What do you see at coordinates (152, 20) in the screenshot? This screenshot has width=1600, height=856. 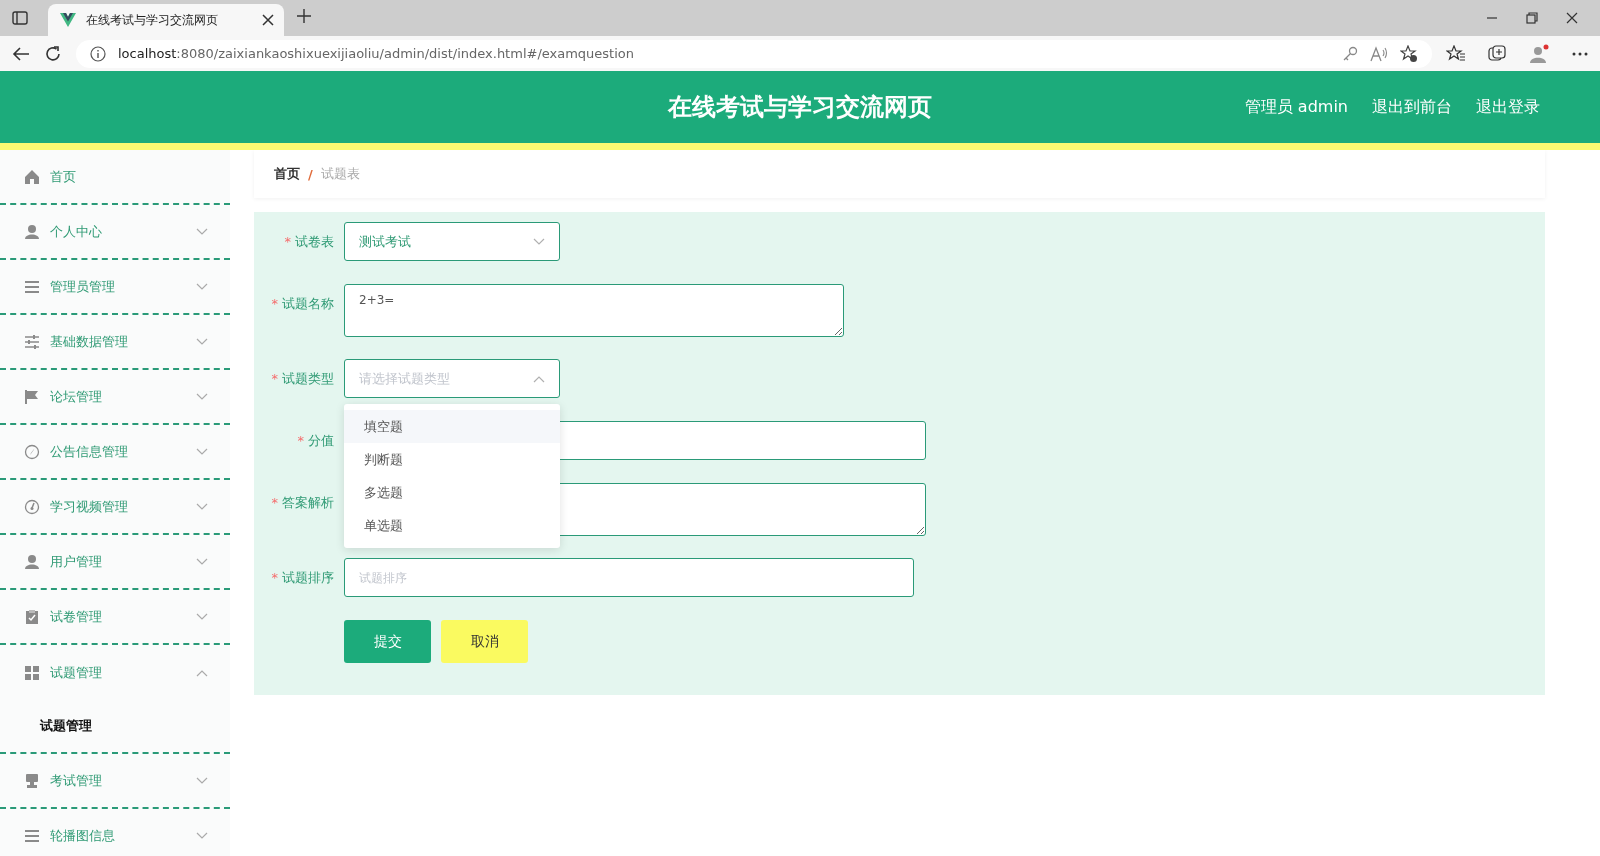 I see `tab-title: 在线考试与学习交流网页` at bounding box center [152, 20].